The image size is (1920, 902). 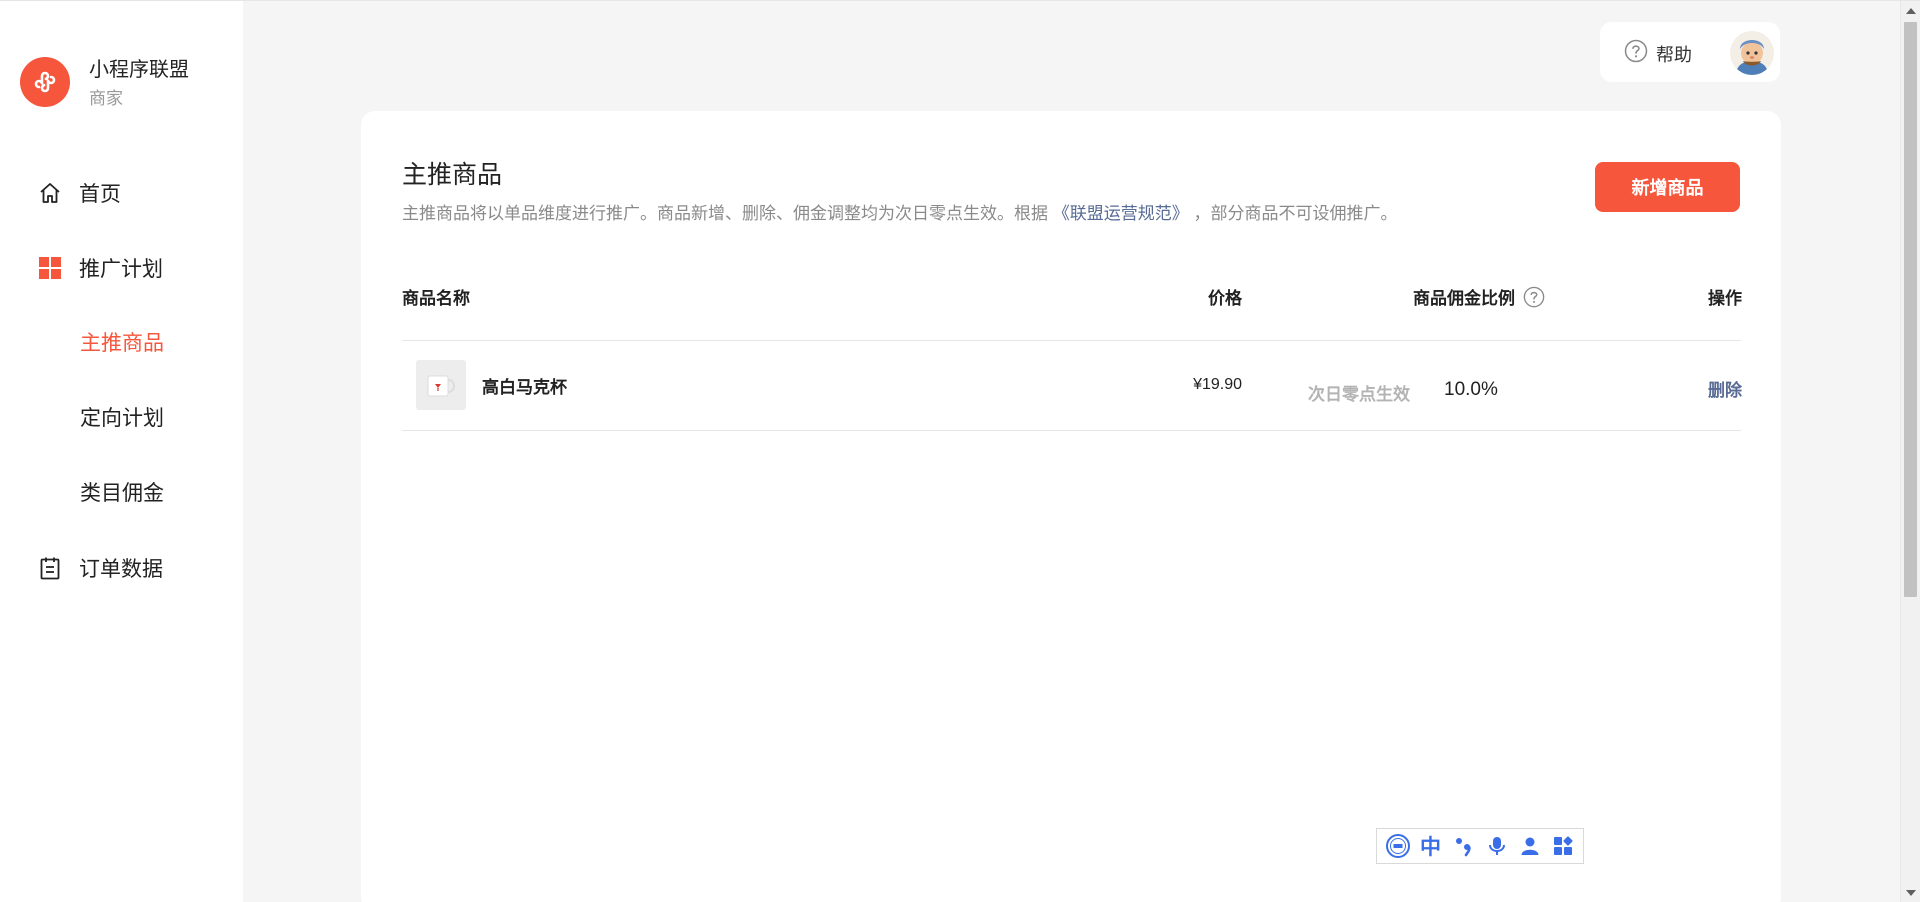 I want to click on vertical-scrollbar, so click(x=1910, y=451).